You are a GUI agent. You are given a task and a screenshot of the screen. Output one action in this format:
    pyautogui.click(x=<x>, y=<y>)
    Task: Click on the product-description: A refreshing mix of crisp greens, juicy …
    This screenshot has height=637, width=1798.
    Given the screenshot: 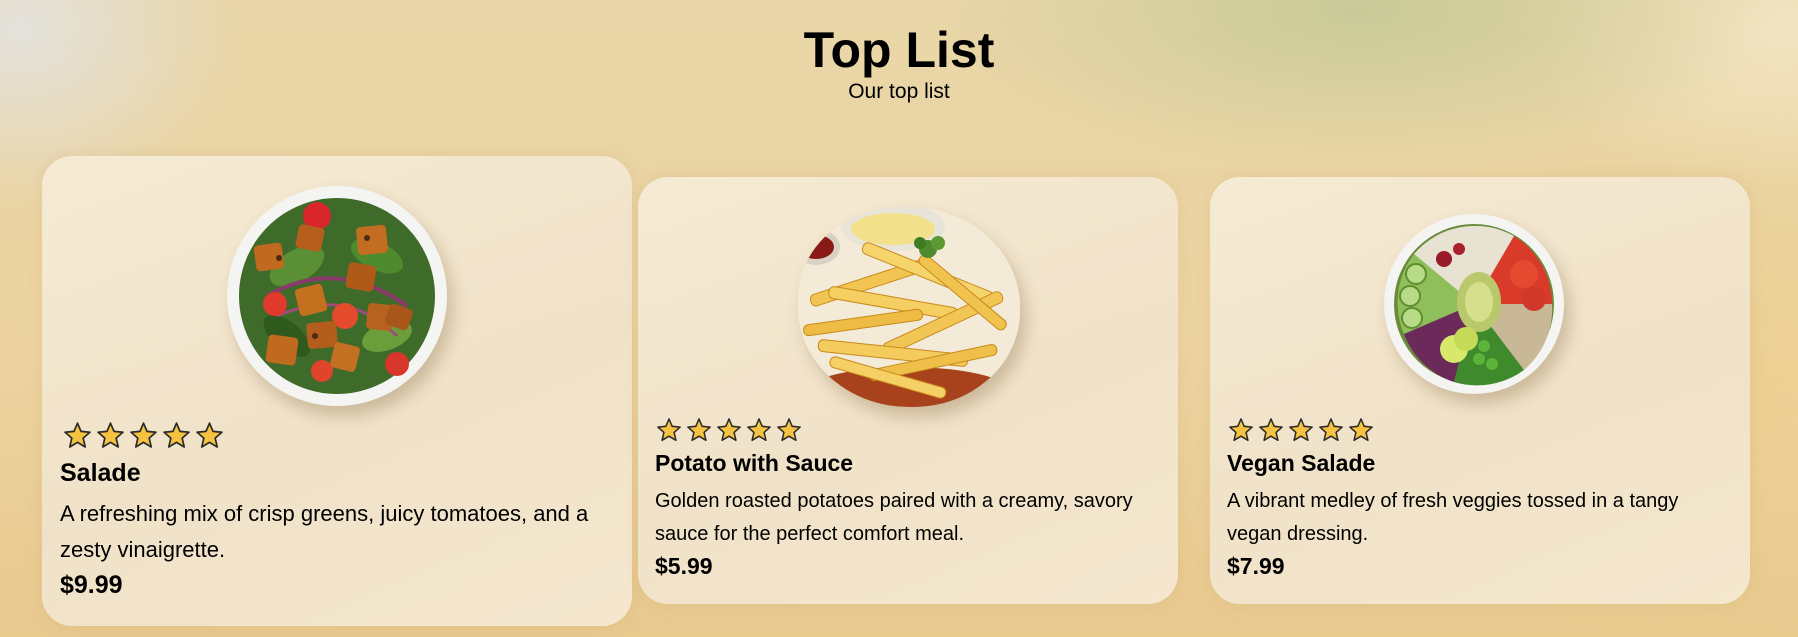 What is the action you would take?
    pyautogui.click(x=324, y=531)
    